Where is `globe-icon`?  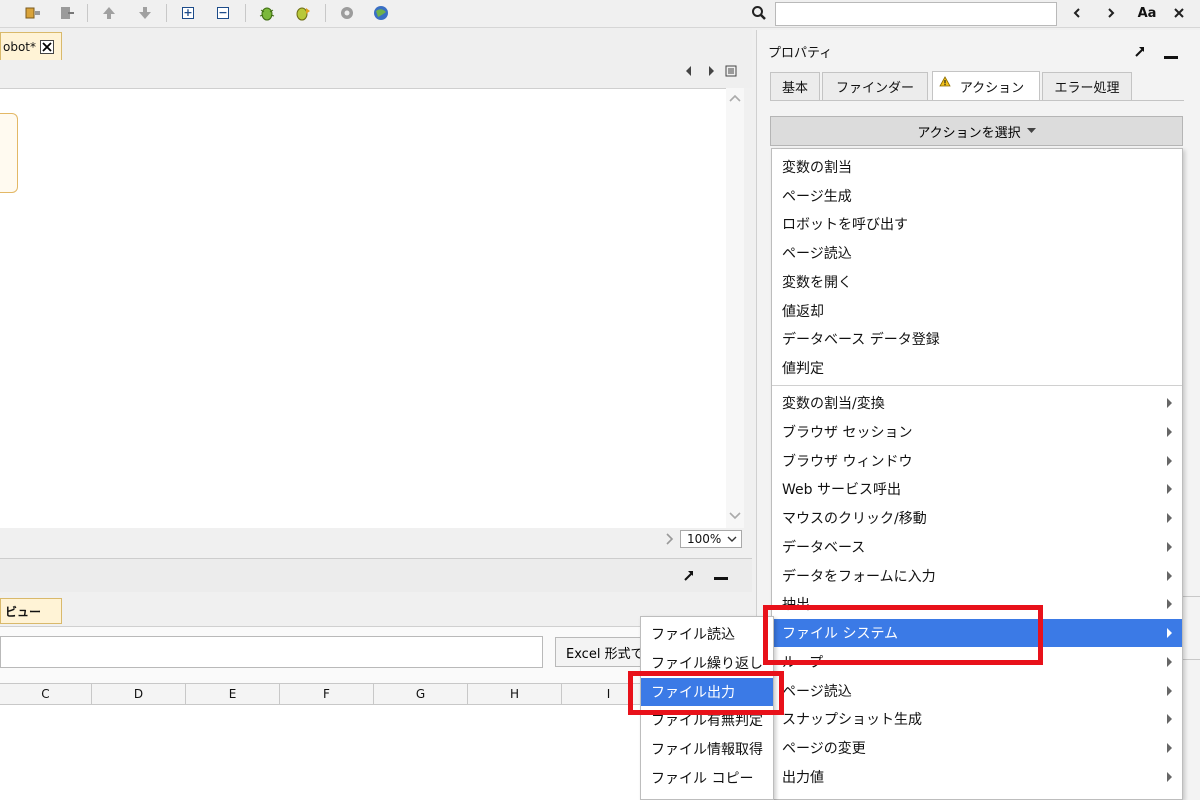
globe-icon is located at coordinates (381, 13).